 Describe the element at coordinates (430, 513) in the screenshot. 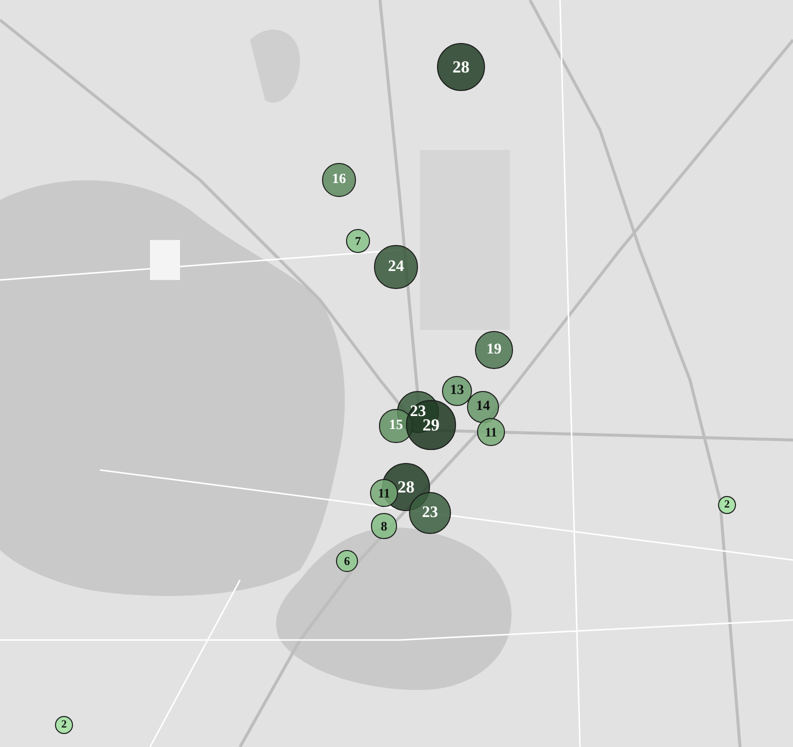

I see `marker-label: 23` at that location.